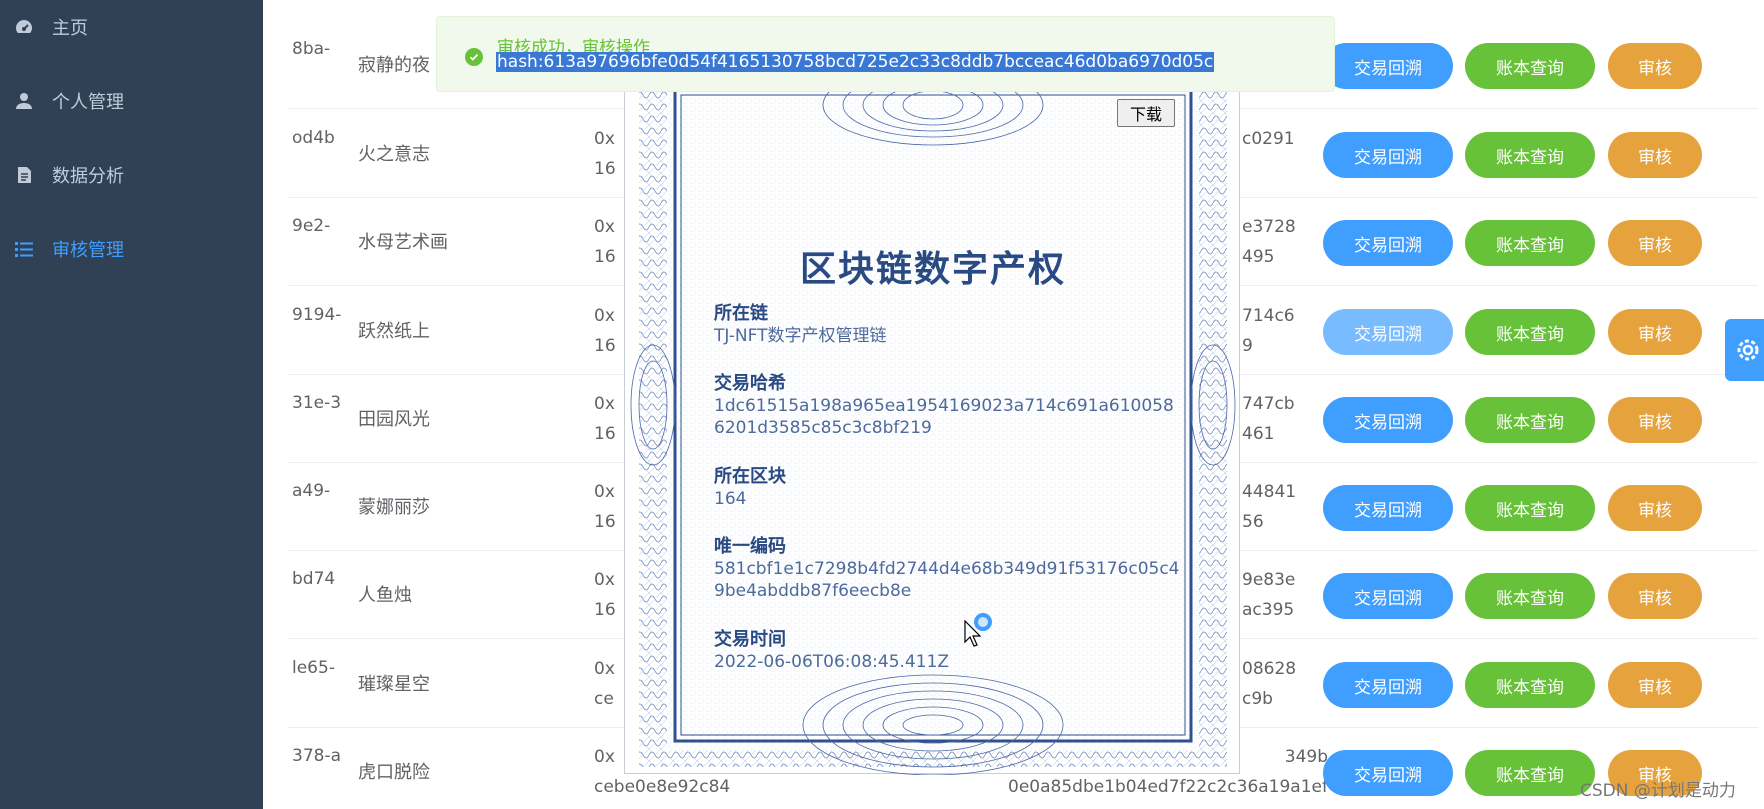  Describe the element at coordinates (24, 101) in the screenshot. I see `user-icon` at that location.